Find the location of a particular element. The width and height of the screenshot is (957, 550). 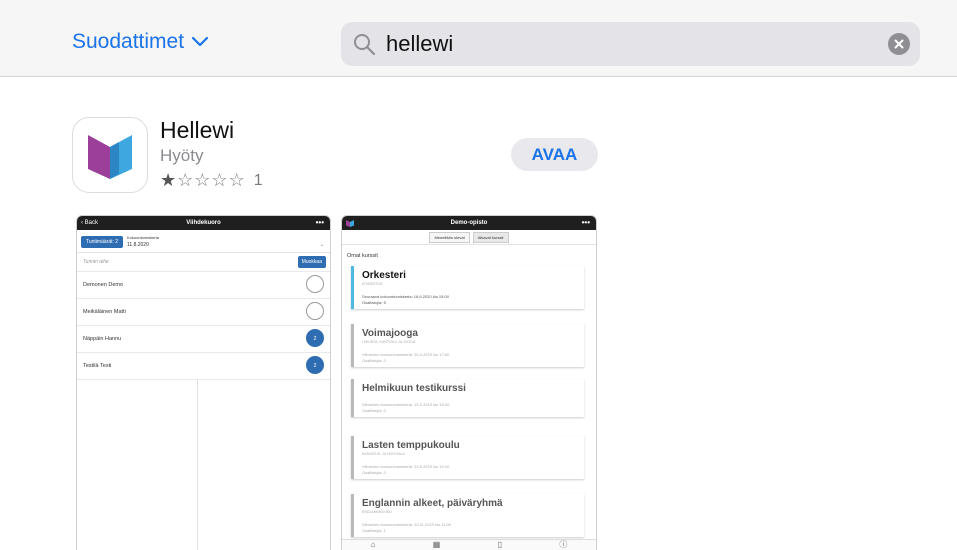

clipboard-icon: ▯ is located at coordinates (500, 544).